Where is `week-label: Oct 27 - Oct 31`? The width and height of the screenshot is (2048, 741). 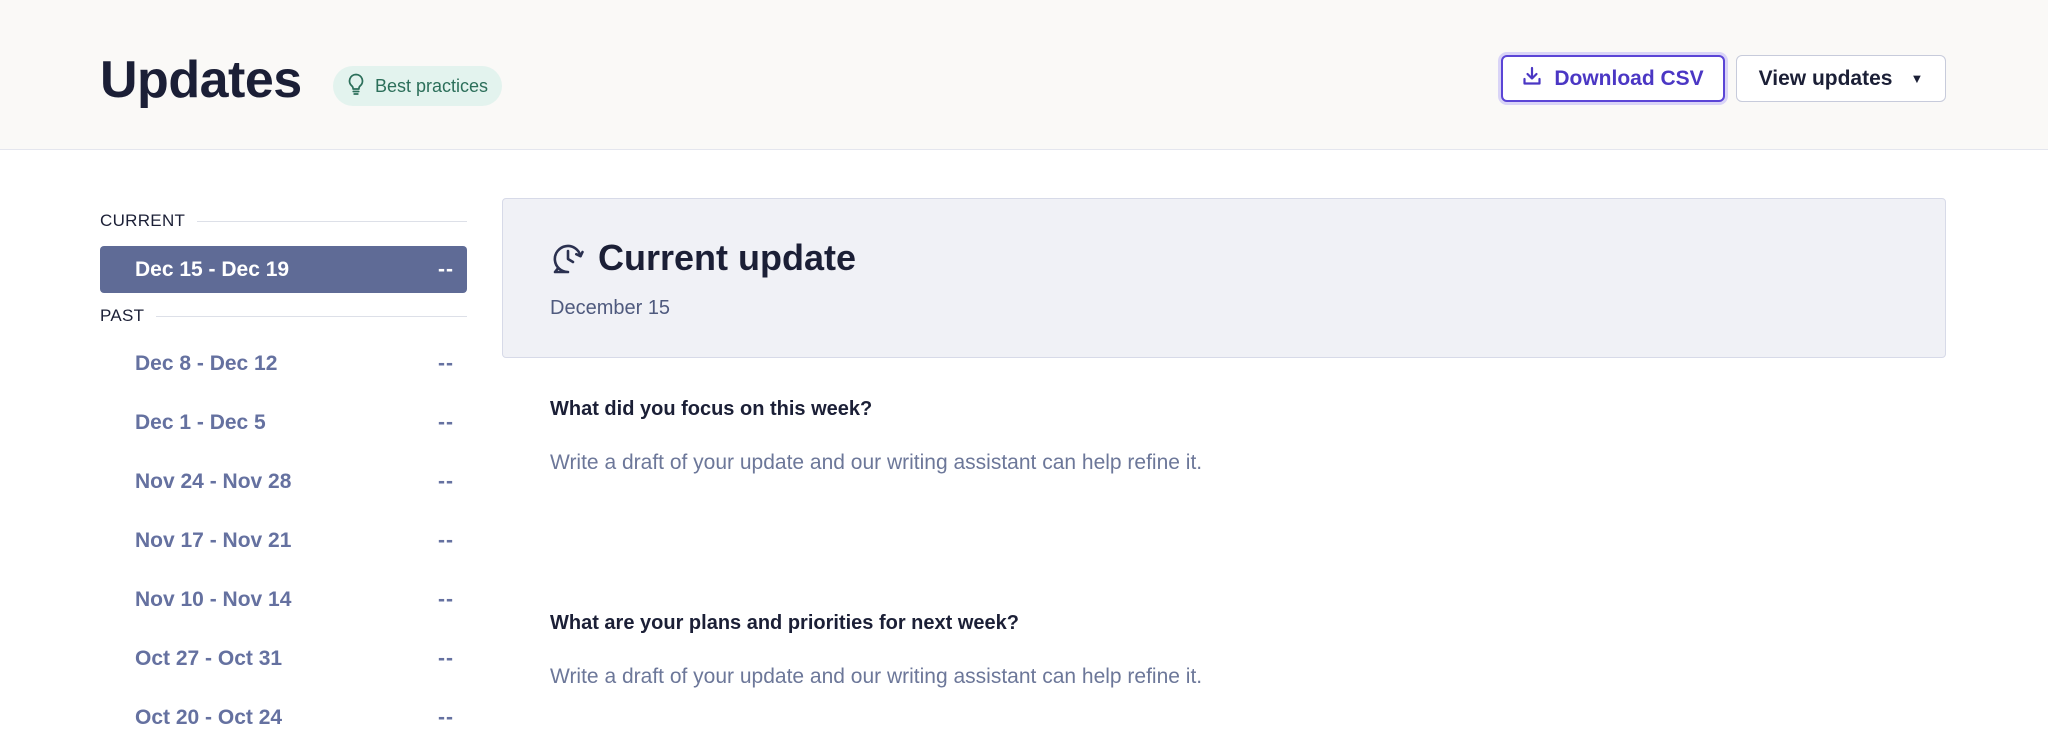 week-label: Oct 27 - Oct 31 is located at coordinates (209, 658).